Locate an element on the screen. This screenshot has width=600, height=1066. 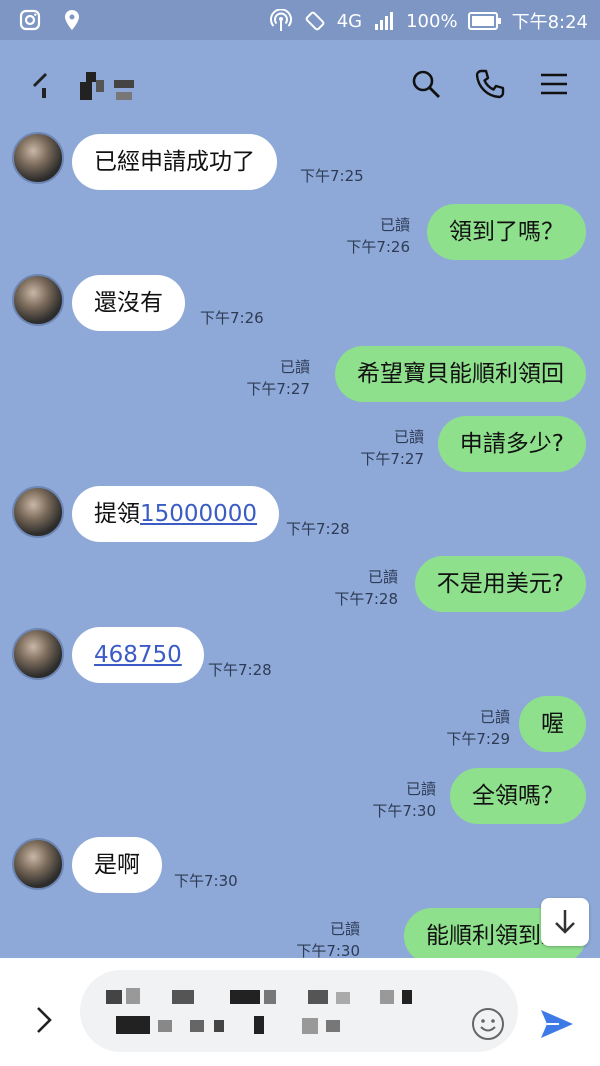
message-outgoing: 已讀 下午7:29 喔 is located at coordinates (300, 731).